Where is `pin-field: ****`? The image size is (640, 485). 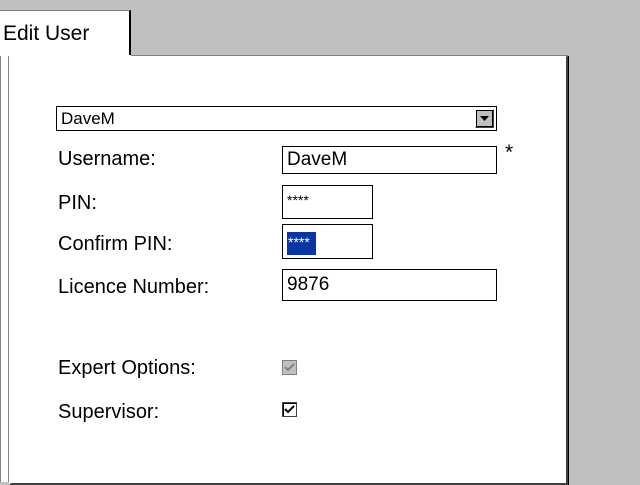
pin-field: **** is located at coordinates (327, 202).